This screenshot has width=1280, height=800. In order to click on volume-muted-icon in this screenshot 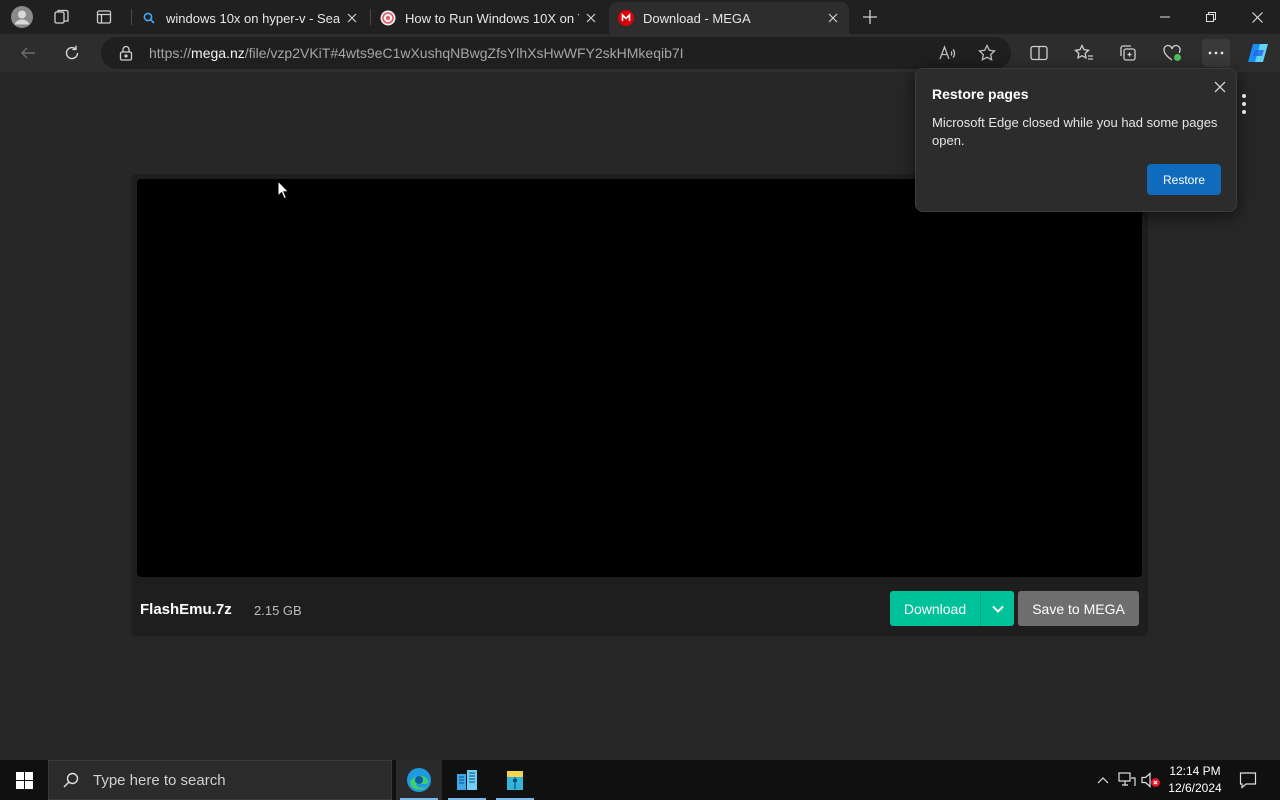, I will do `click(1151, 780)`.